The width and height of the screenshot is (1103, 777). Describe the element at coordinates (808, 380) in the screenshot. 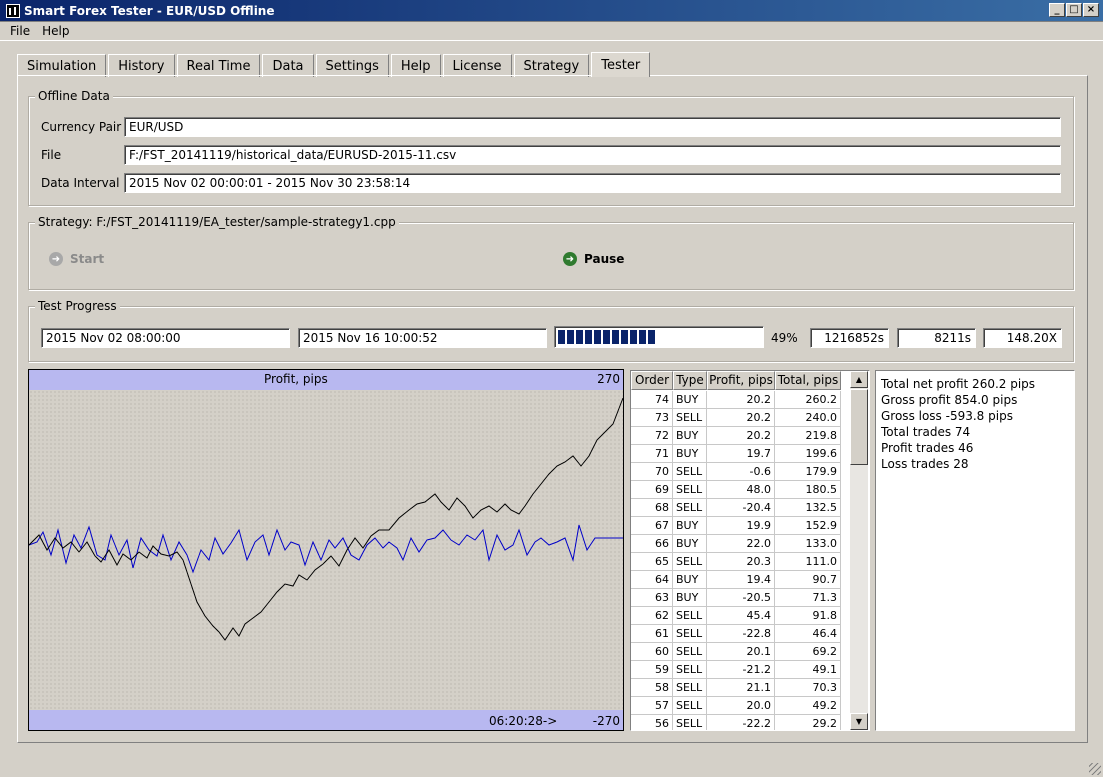

I see `header-total: Total, pips` at that location.